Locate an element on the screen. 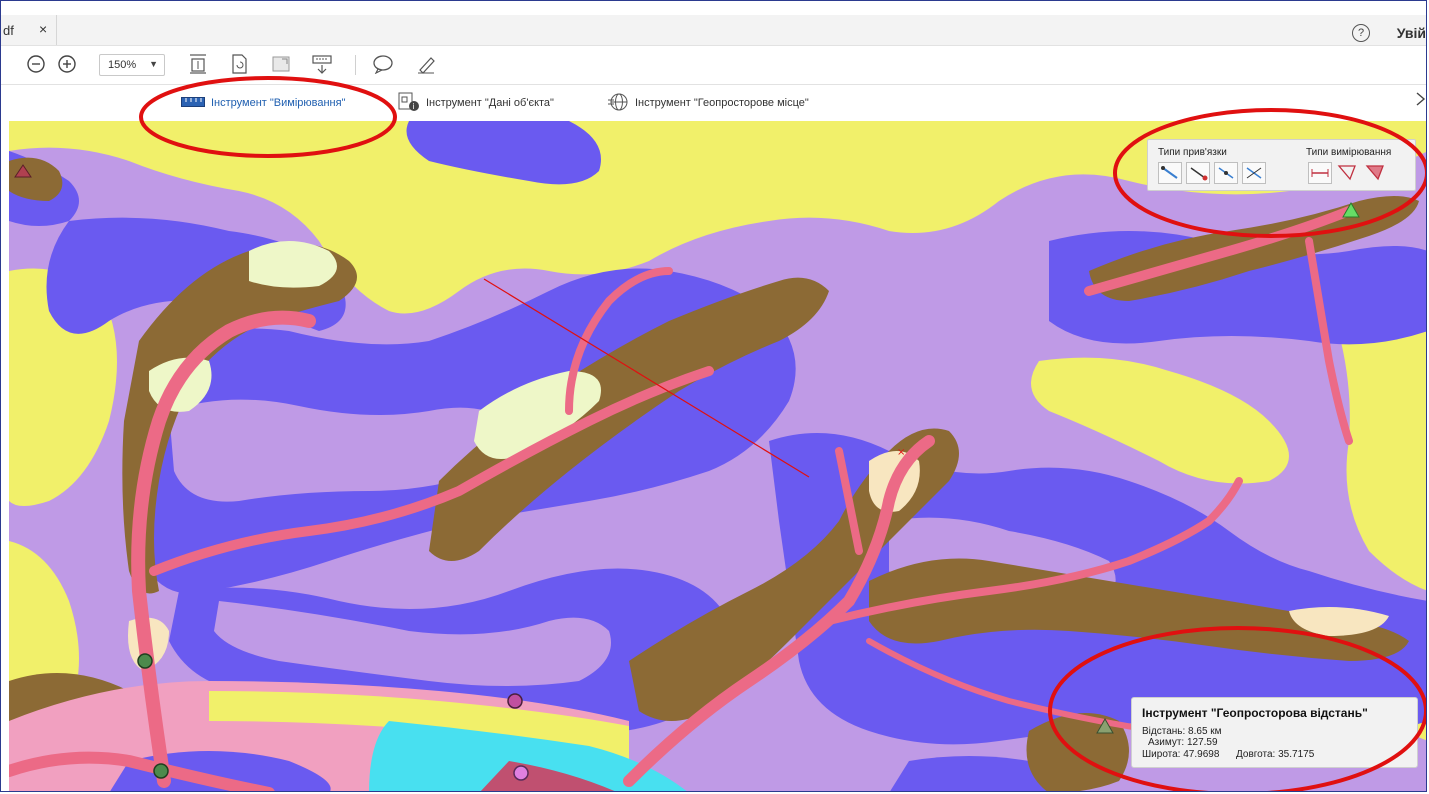 The image size is (1429, 794). perimeter-measure-icon is located at coordinates (1348, 173).